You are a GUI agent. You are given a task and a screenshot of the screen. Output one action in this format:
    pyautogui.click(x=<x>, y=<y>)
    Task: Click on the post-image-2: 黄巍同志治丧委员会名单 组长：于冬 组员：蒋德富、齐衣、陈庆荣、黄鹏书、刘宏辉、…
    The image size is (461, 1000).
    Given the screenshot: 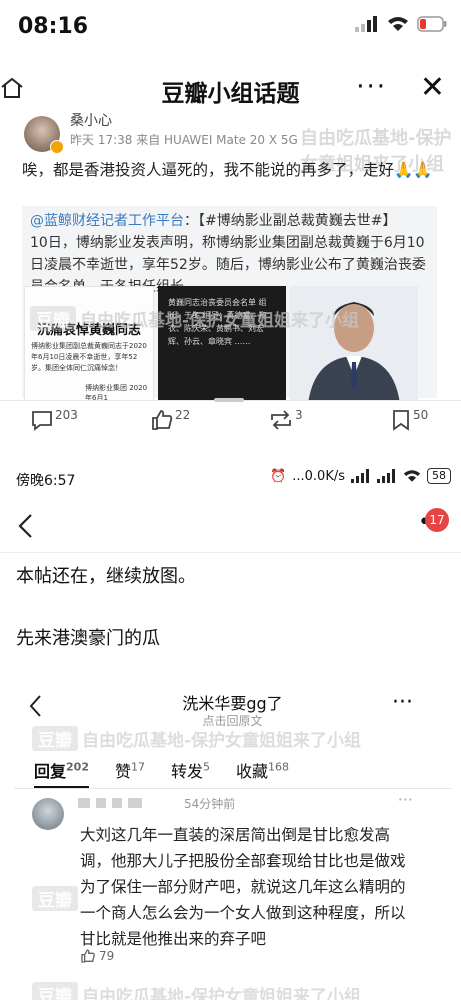 What is the action you would take?
    pyautogui.click(x=222, y=345)
    